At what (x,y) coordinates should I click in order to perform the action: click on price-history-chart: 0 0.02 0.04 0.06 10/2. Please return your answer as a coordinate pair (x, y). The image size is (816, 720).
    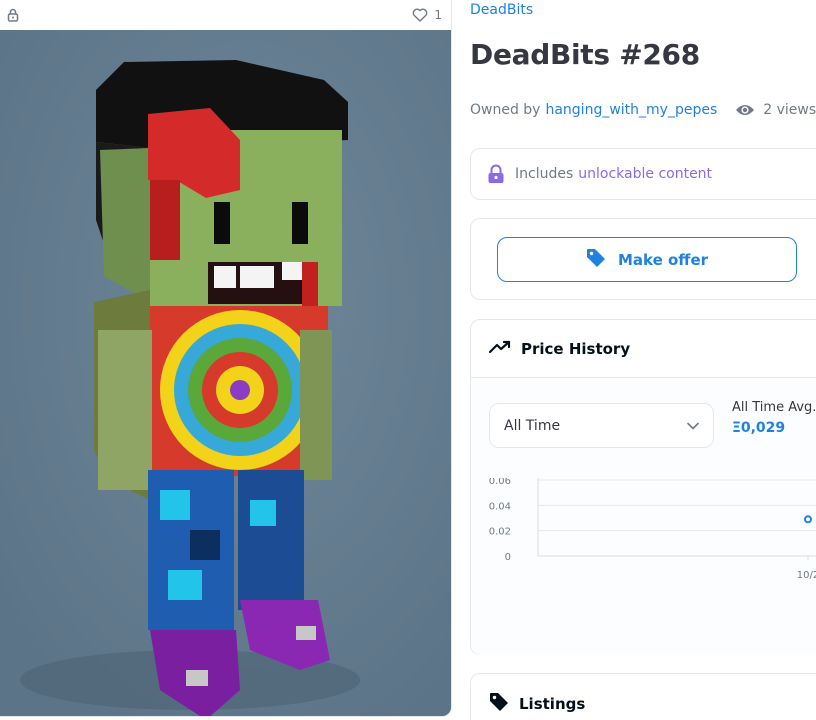
    Looking at the image, I should click on (652, 529).